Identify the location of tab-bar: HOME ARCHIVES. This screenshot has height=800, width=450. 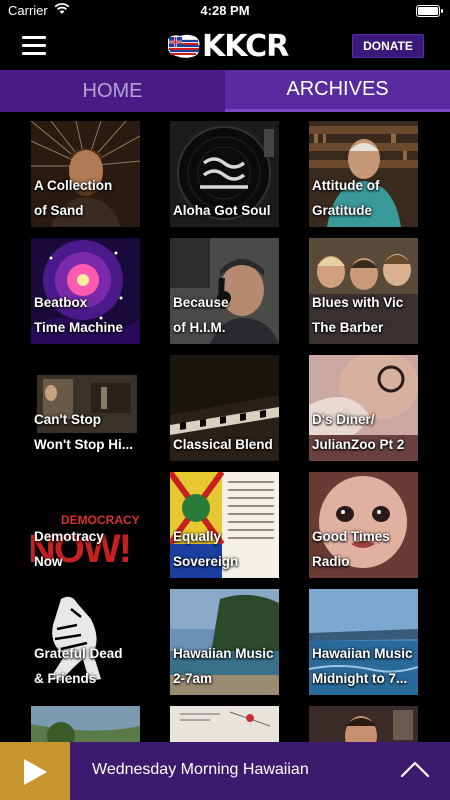
(225, 91).